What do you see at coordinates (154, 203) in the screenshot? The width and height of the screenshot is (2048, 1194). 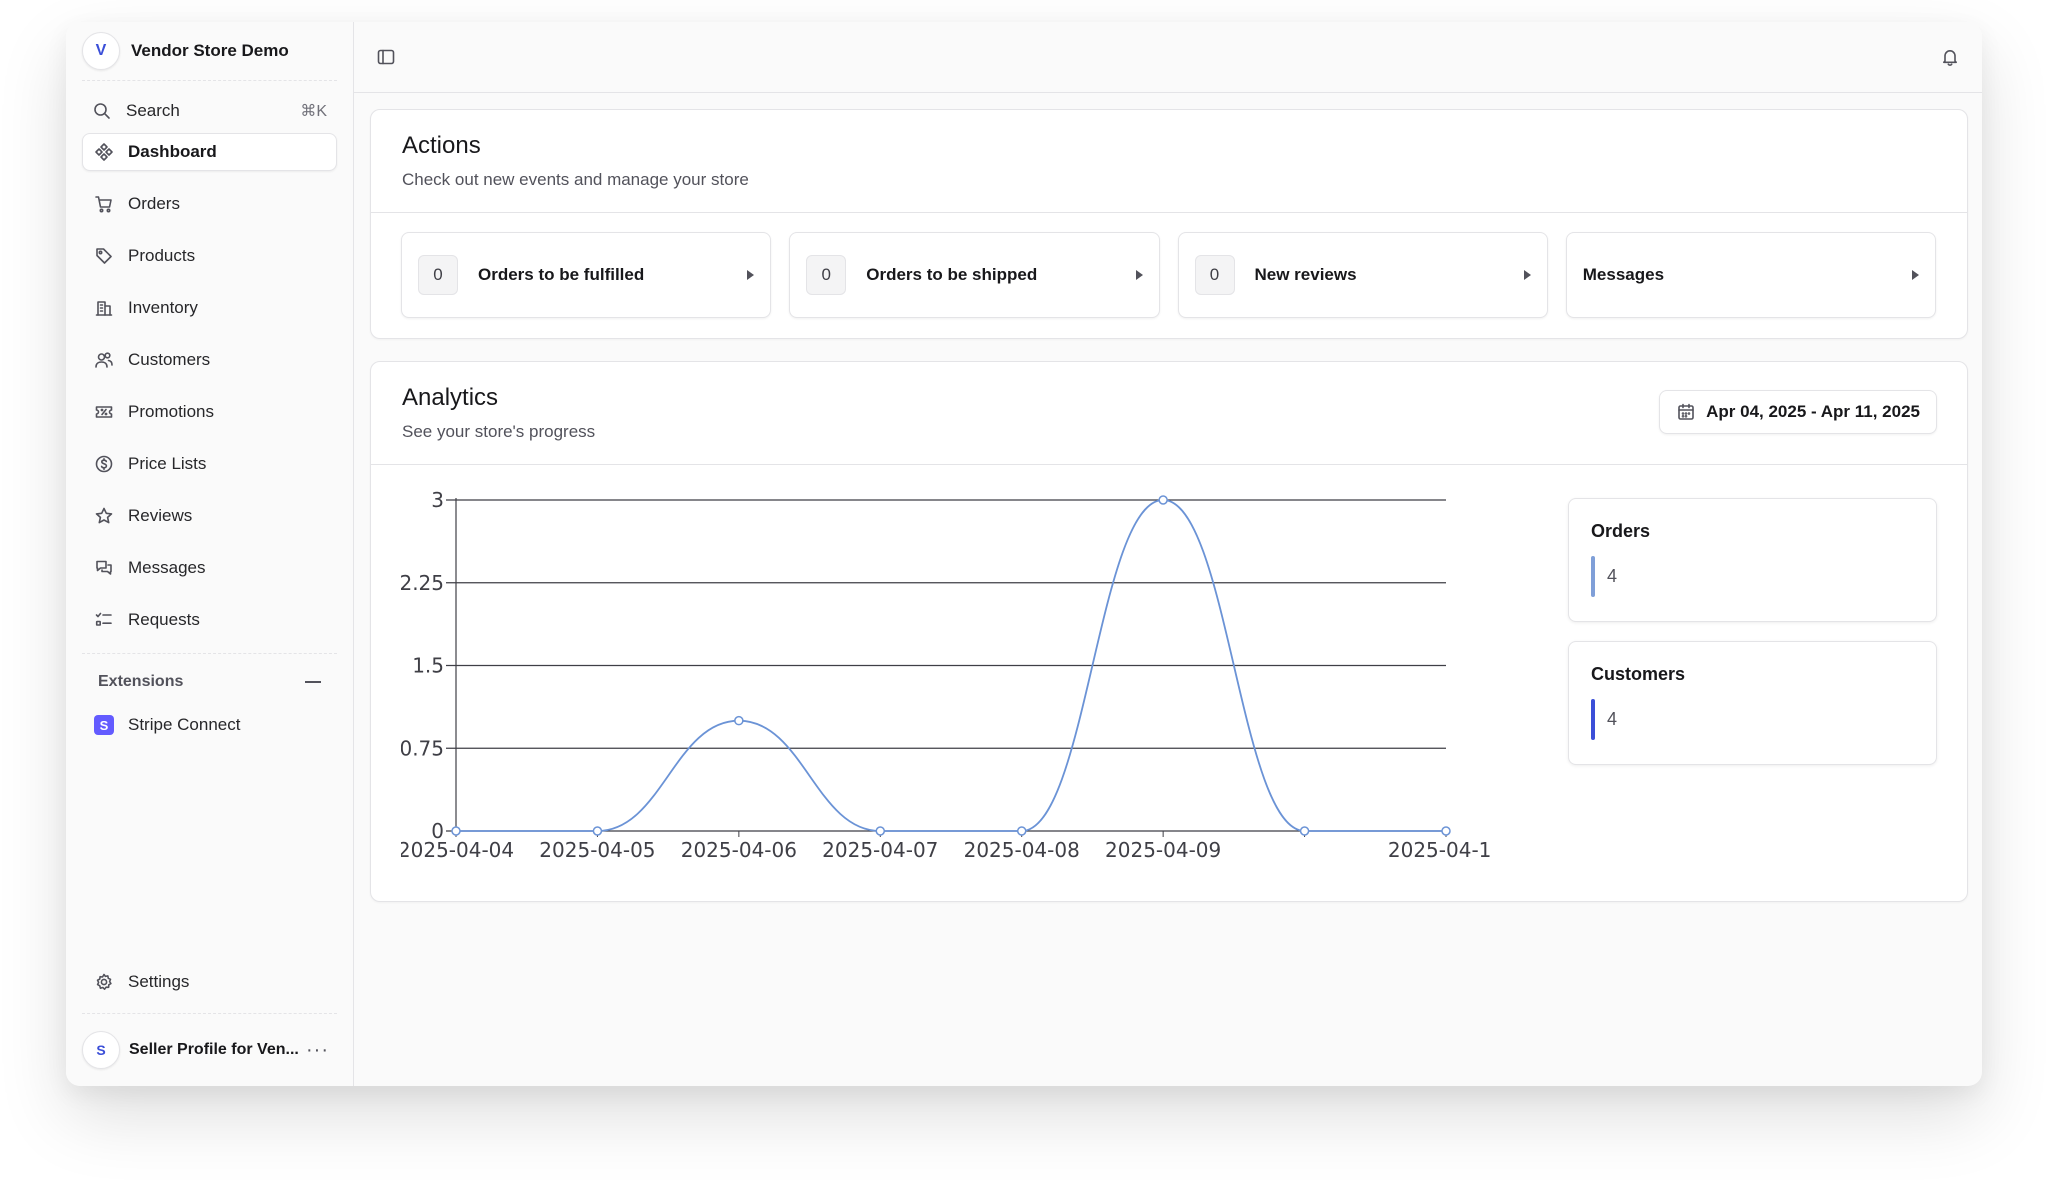 I see `nav-label: Orders` at bounding box center [154, 203].